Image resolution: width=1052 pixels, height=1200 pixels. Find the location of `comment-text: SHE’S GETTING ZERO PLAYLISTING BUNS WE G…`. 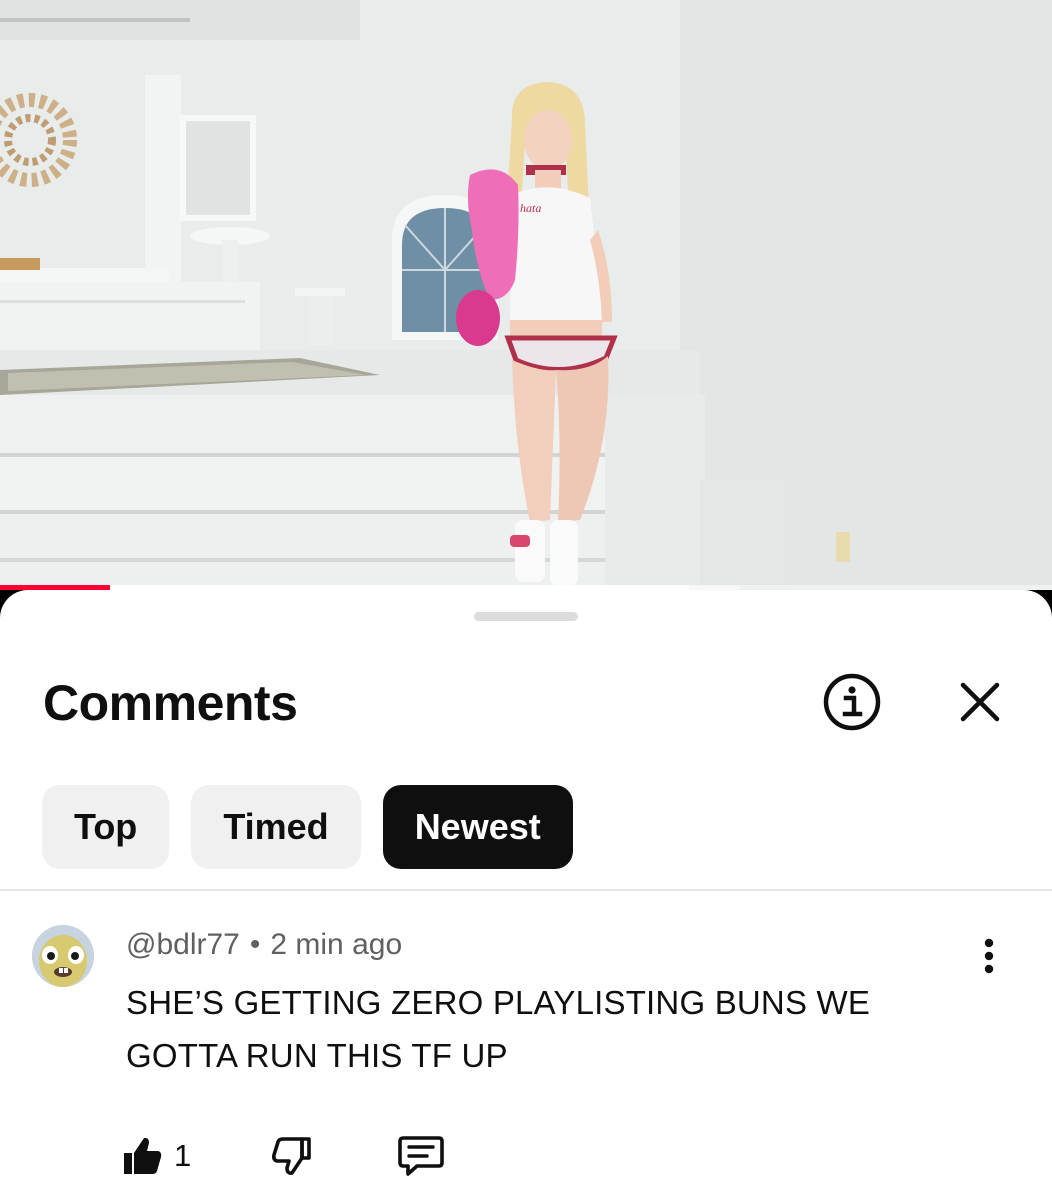

comment-text: SHE’S GETTING ZERO PLAYLISTING BUNS WE G… is located at coordinates (498, 1029).